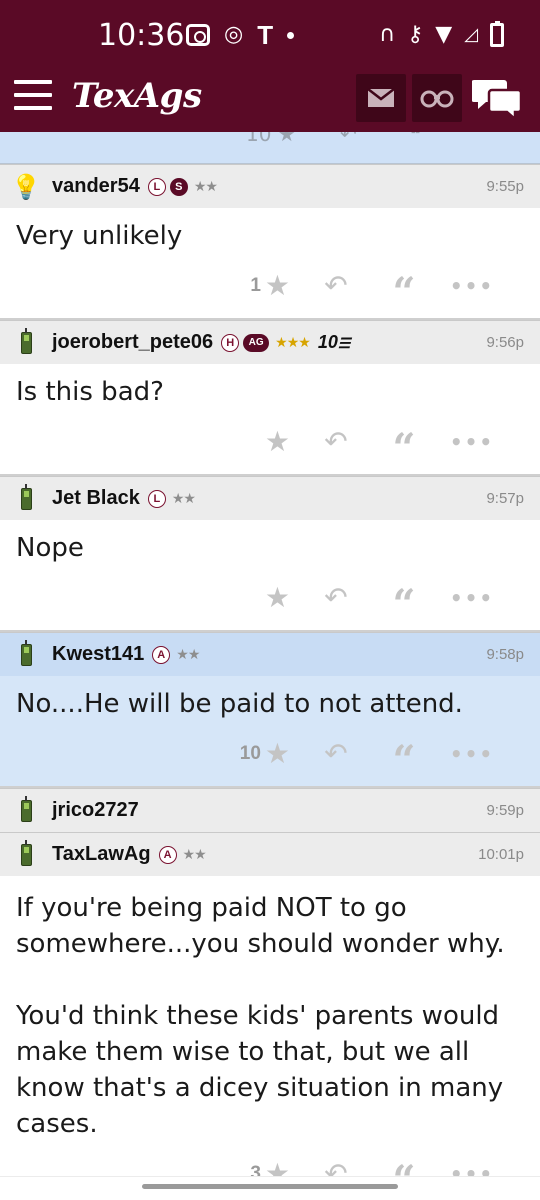  I want to click on mail-icon, so click(381, 97).